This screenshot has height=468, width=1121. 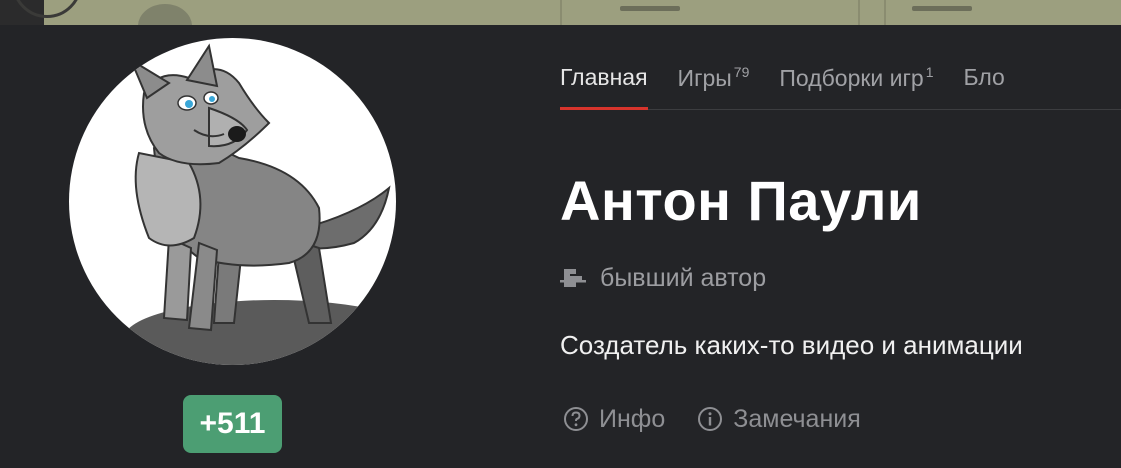 I want to click on tab-count: 1, so click(x=929, y=72).